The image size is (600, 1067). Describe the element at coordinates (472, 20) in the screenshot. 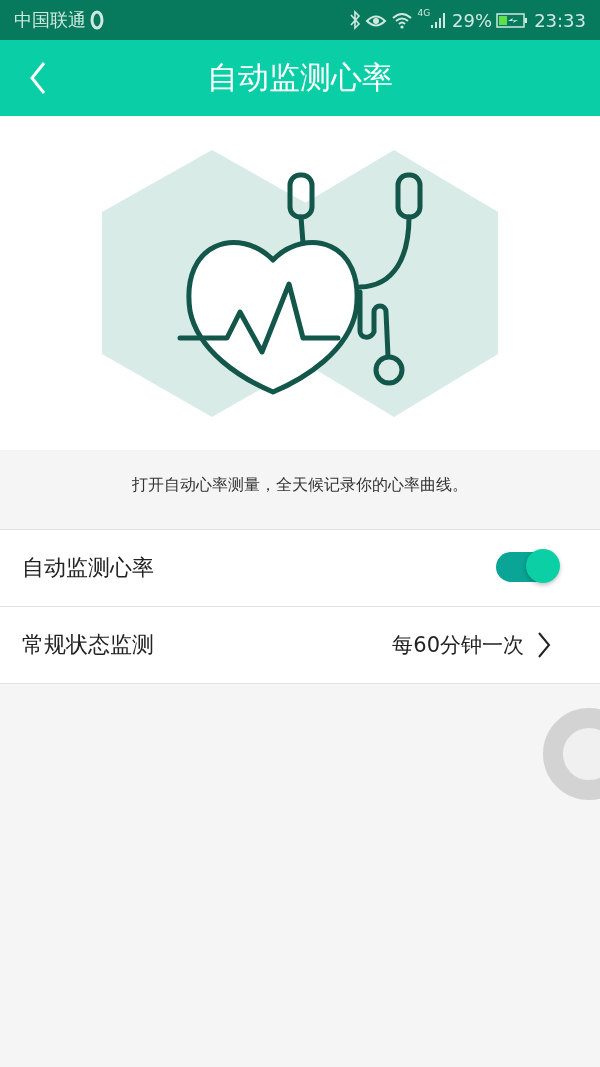

I see `battery-percent: 29%` at that location.